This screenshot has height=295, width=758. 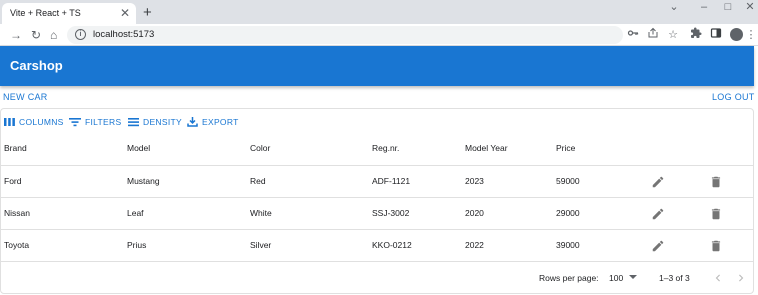 What do you see at coordinates (653, 35) in the screenshot?
I see `share-icon` at bounding box center [653, 35].